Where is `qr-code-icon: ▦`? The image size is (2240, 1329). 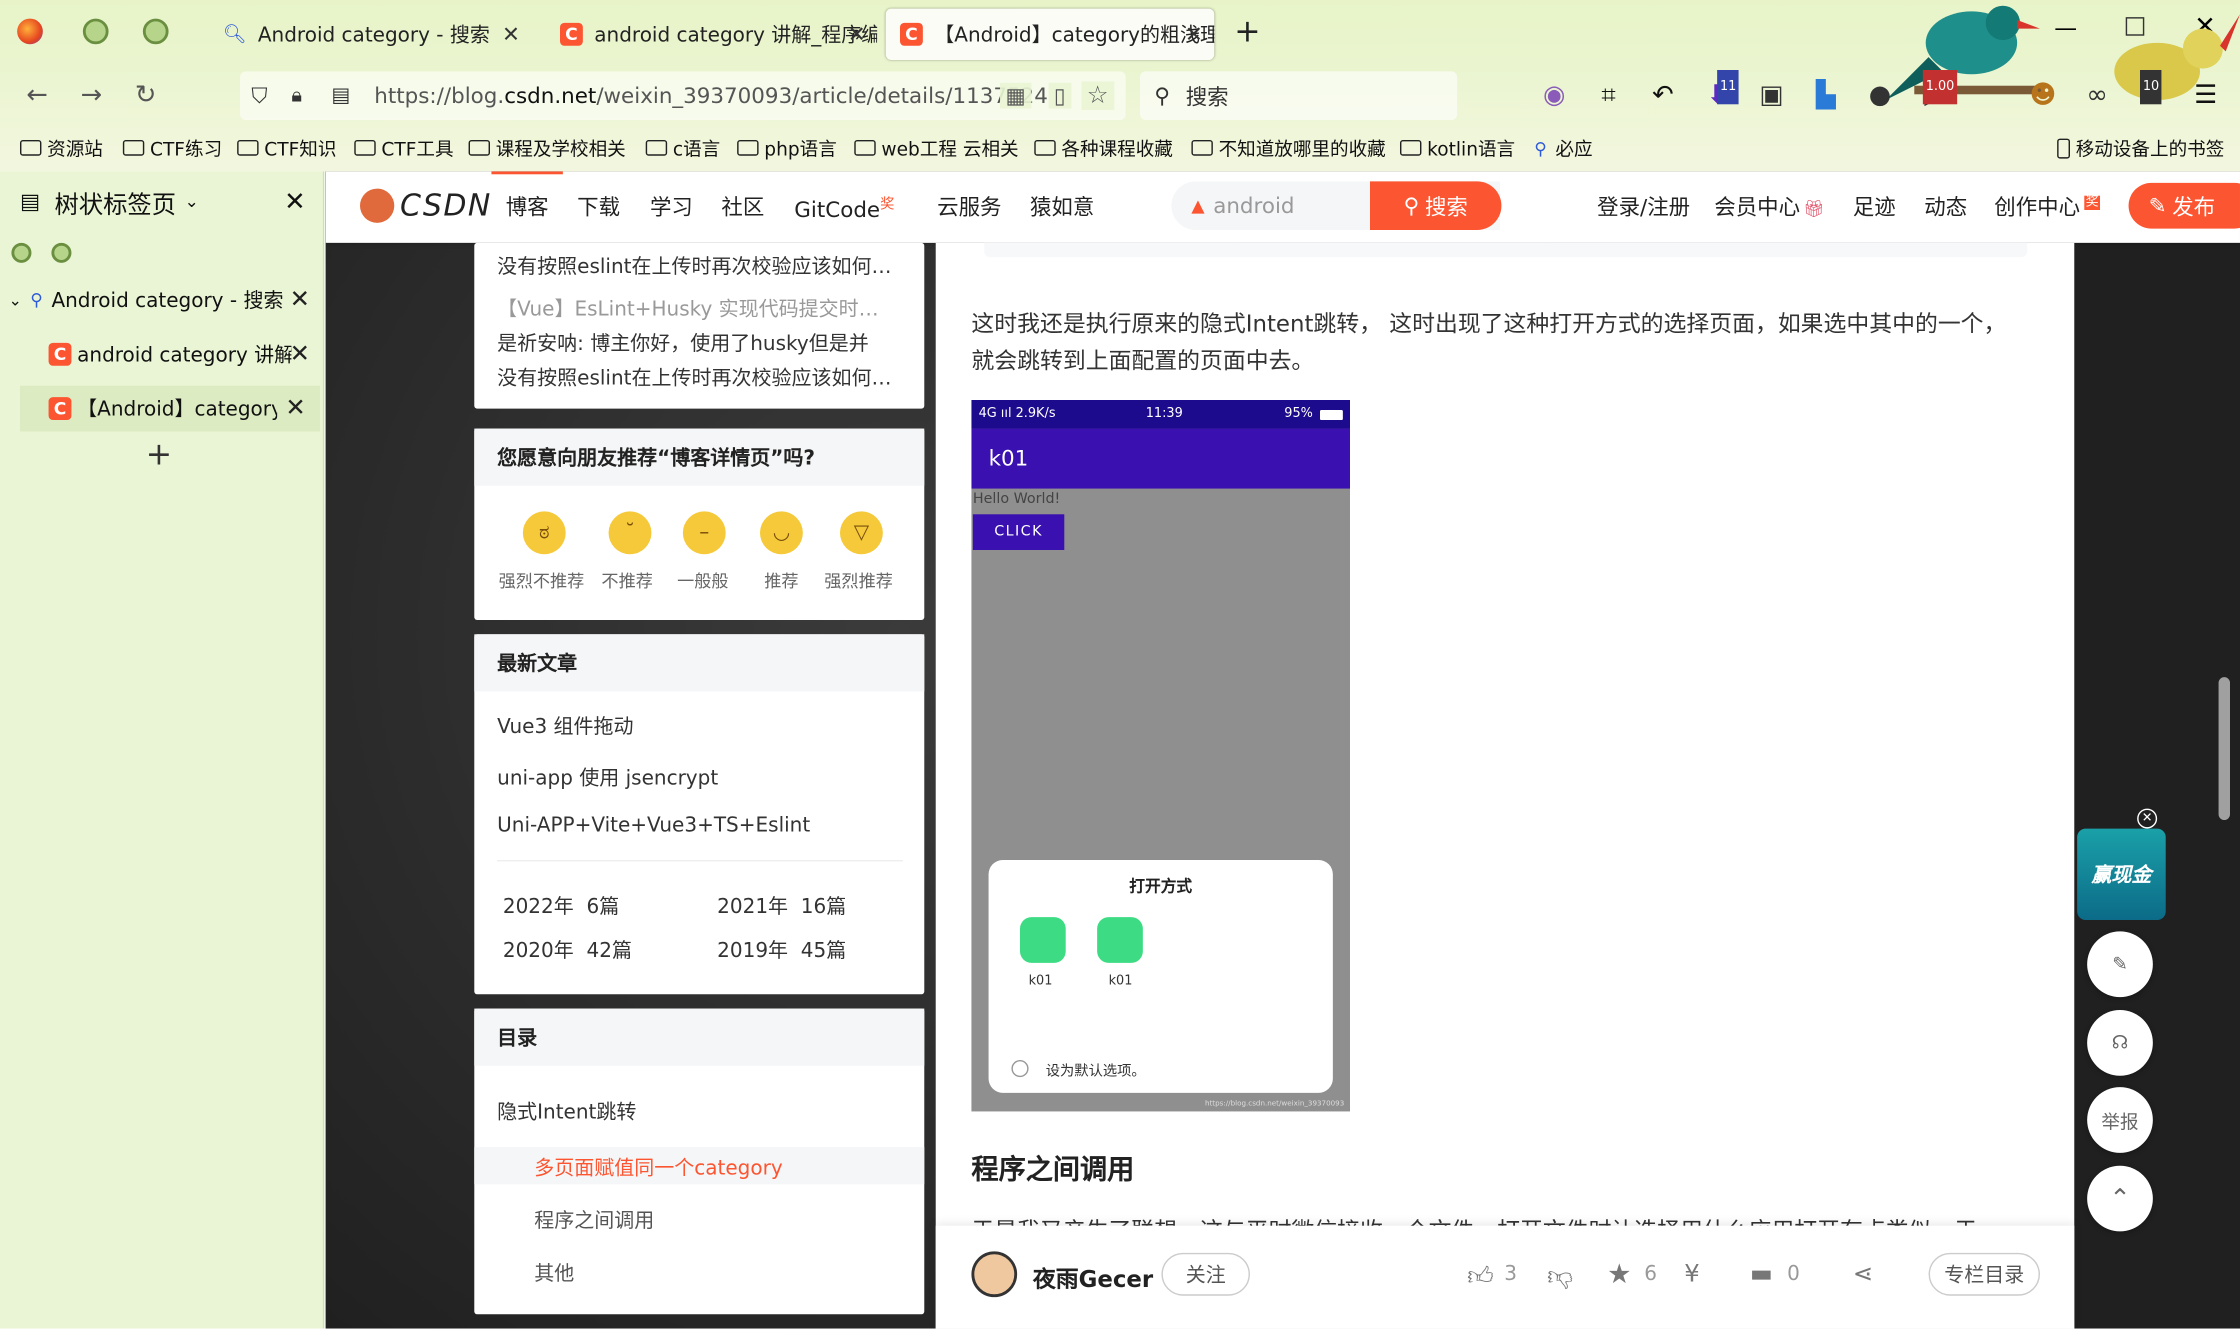 qr-code-icon: ▦ is located at coordinates (1015, 95).